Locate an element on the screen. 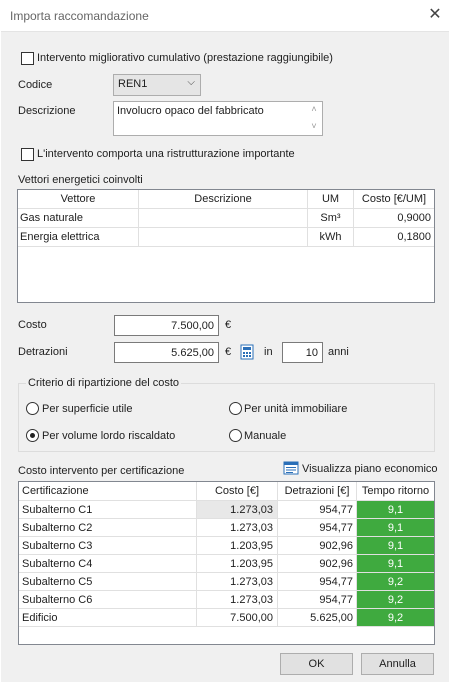 The width and height of the screenshot is (450, 683). descrizione-value: Involucro opaco del fabbricato is located at coordinates (190, 111).